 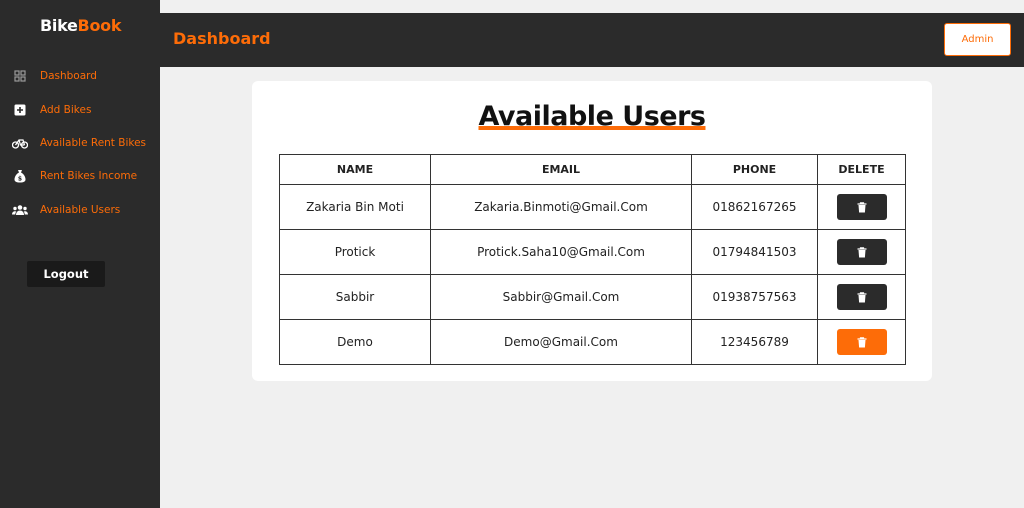 What do you see at coordinates (20, 110) in the screenshot?
I see `plus-square-icon` at bounding box center [20, 110].